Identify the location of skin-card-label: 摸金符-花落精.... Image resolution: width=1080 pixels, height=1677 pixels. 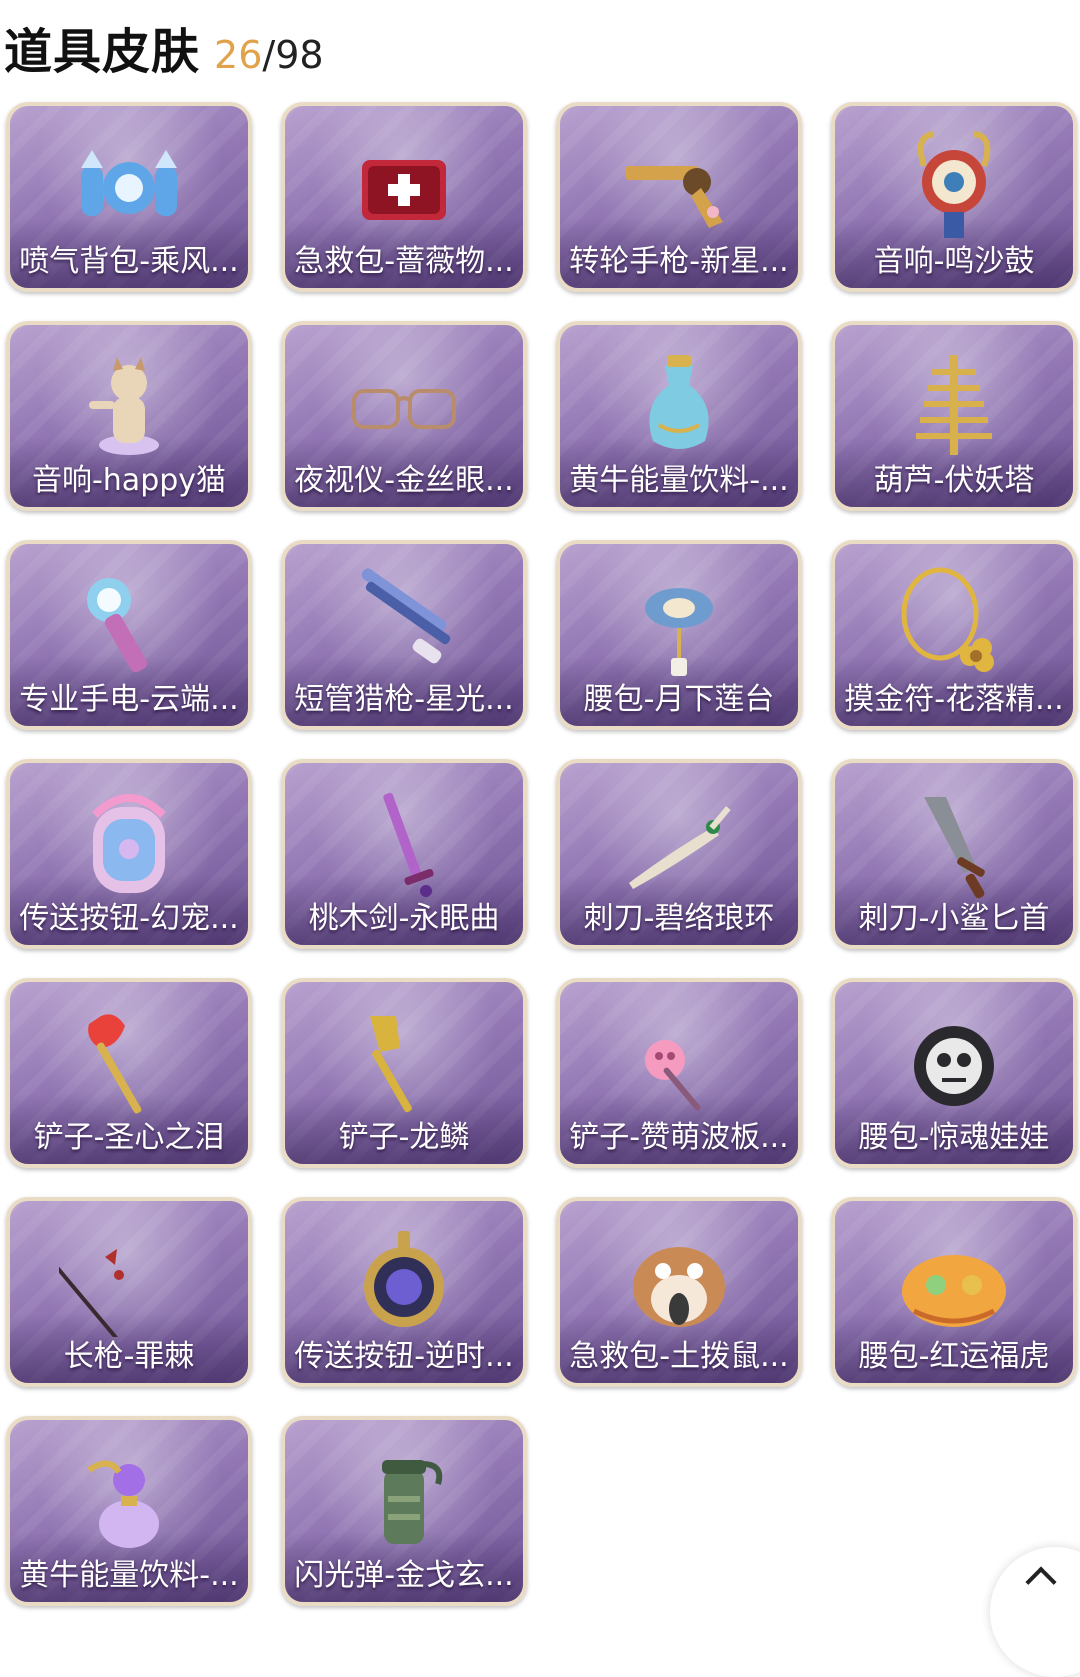
(954, 699).